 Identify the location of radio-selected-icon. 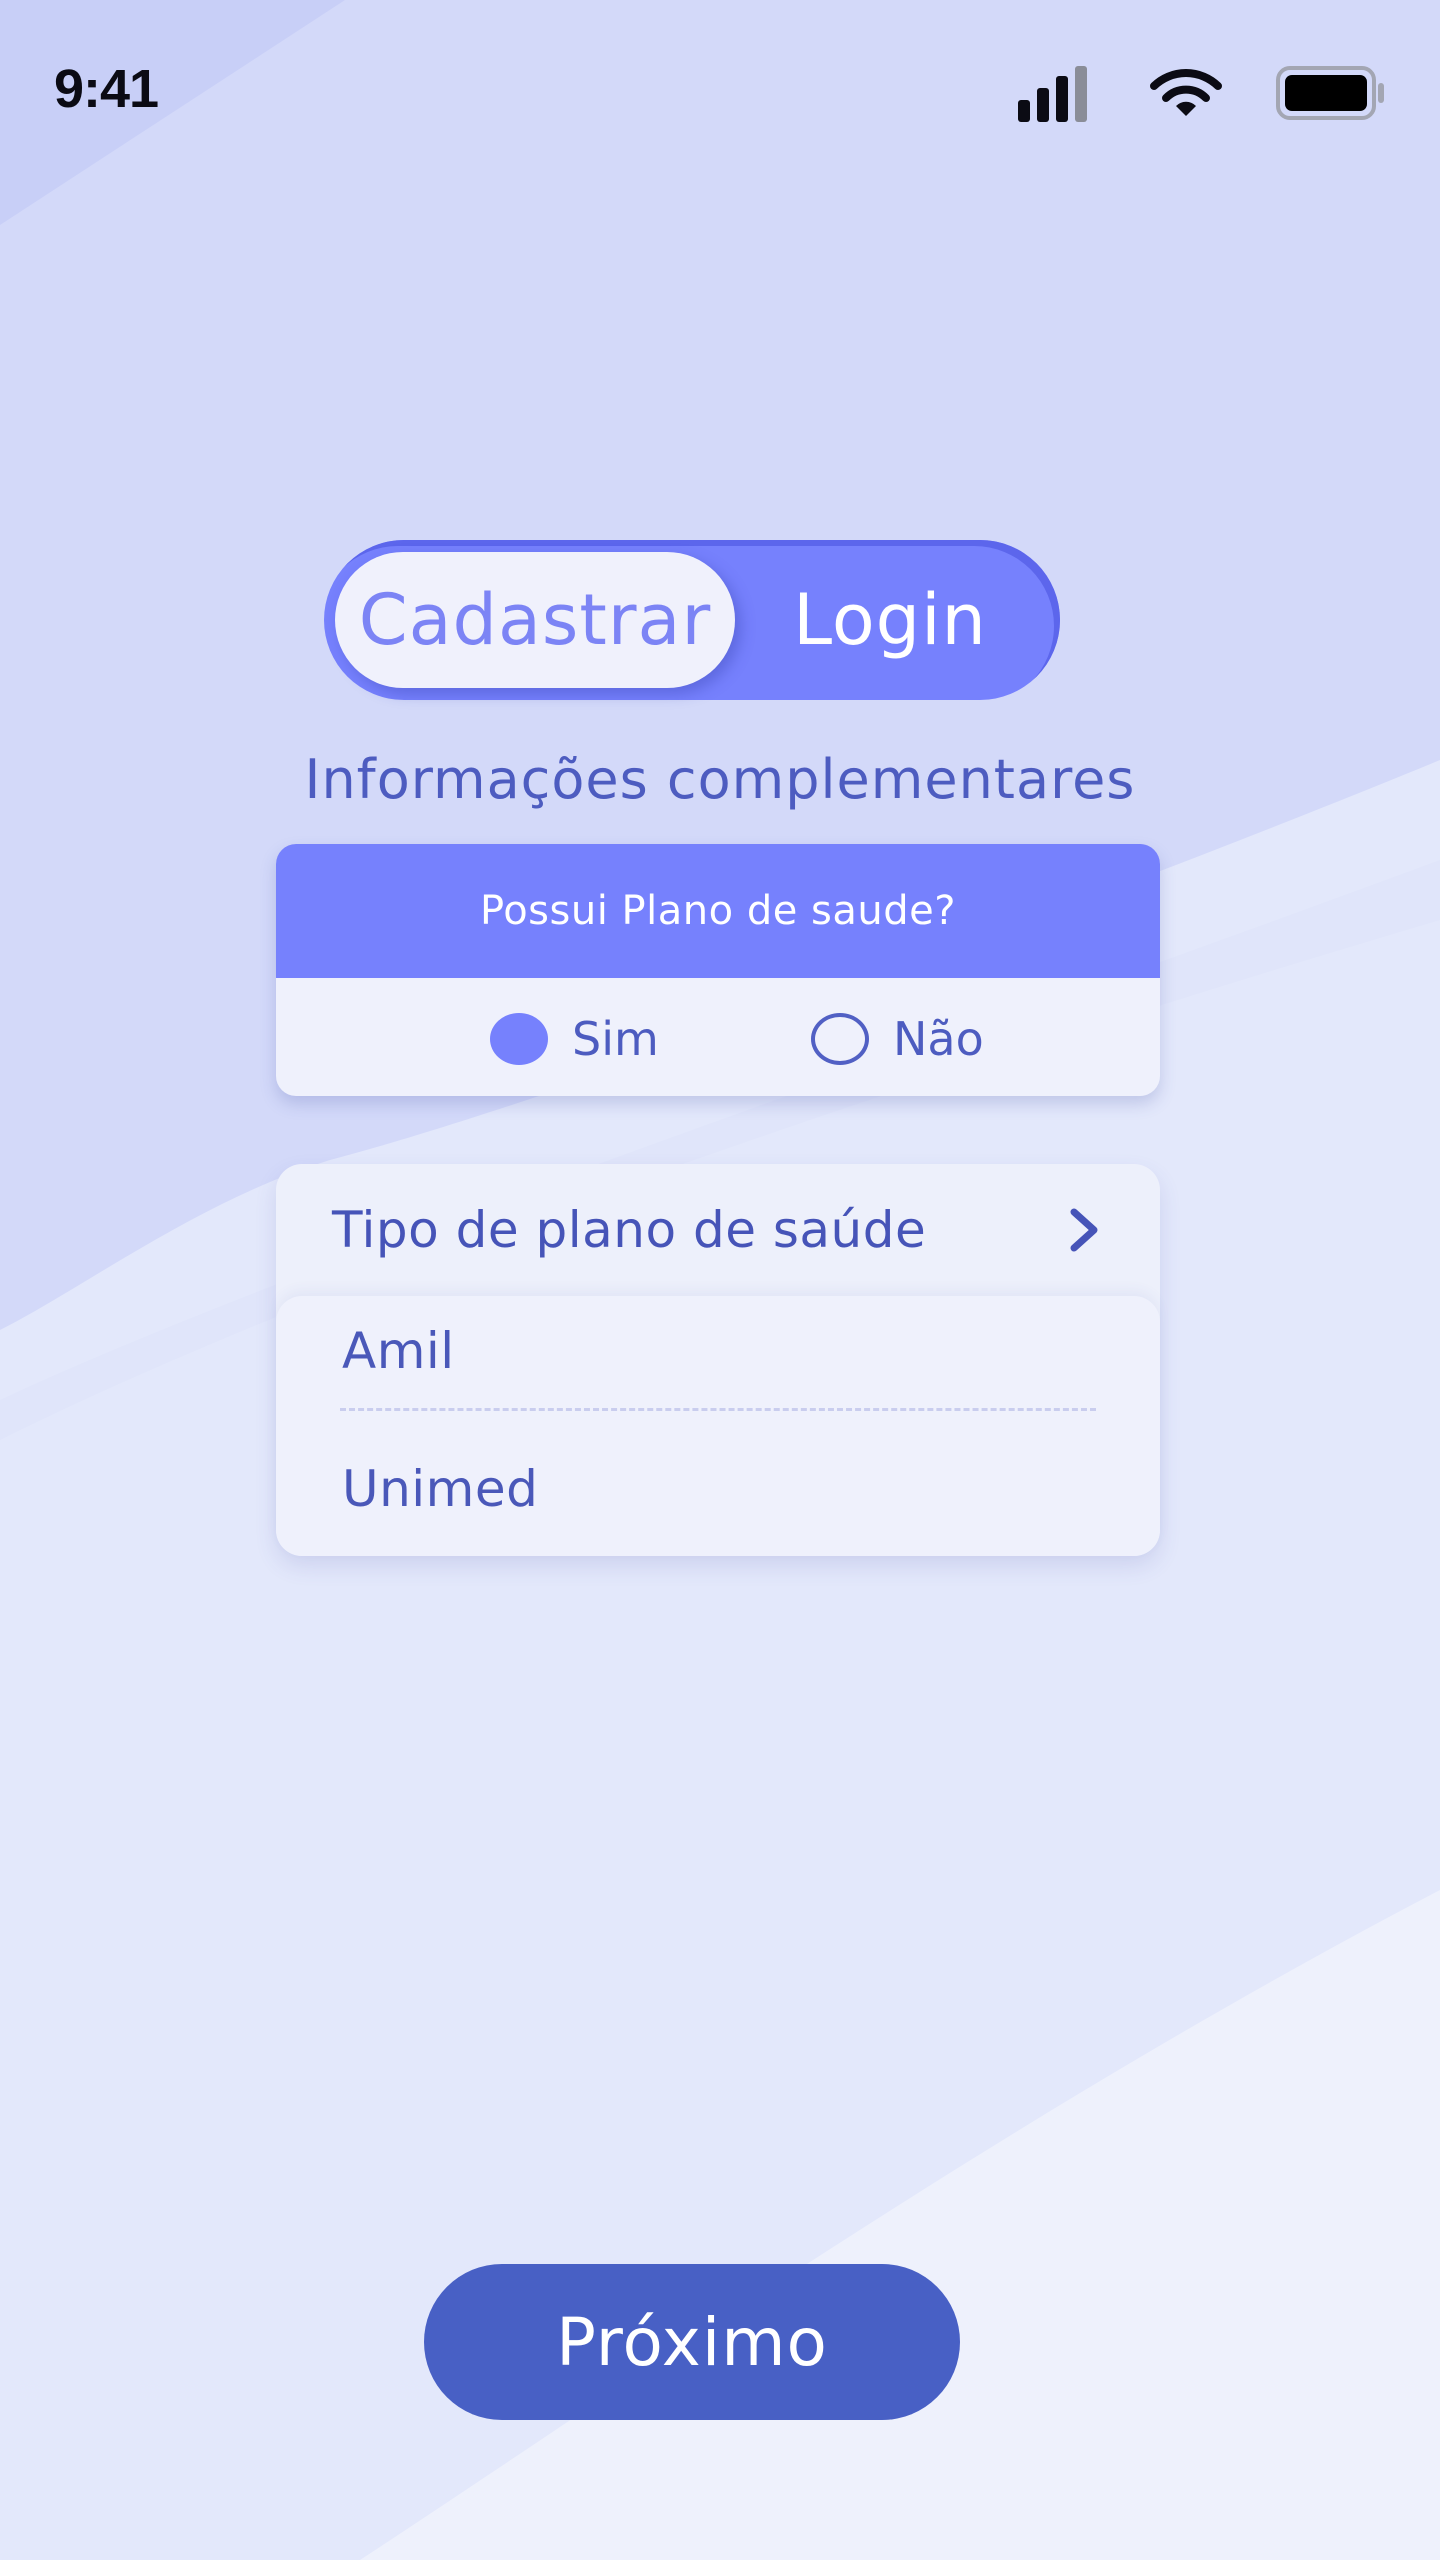
(519, 1039).